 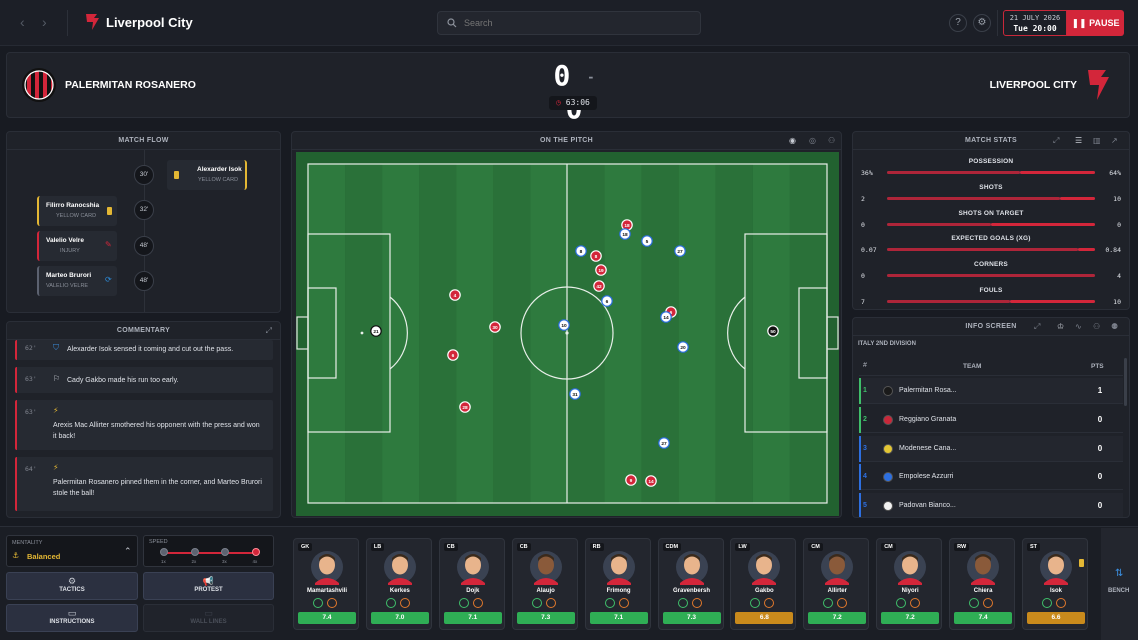 What do you see at coordinates (690, 584) in the screenshot?
I see `player-card: CDM Gravenbersh 7.3` at bounding box center [690, 584].